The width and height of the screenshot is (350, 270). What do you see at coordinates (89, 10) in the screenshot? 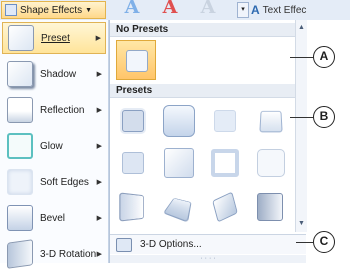
I see `dropdown-arrow-icon: ▼` at bounding box center [89, 10].